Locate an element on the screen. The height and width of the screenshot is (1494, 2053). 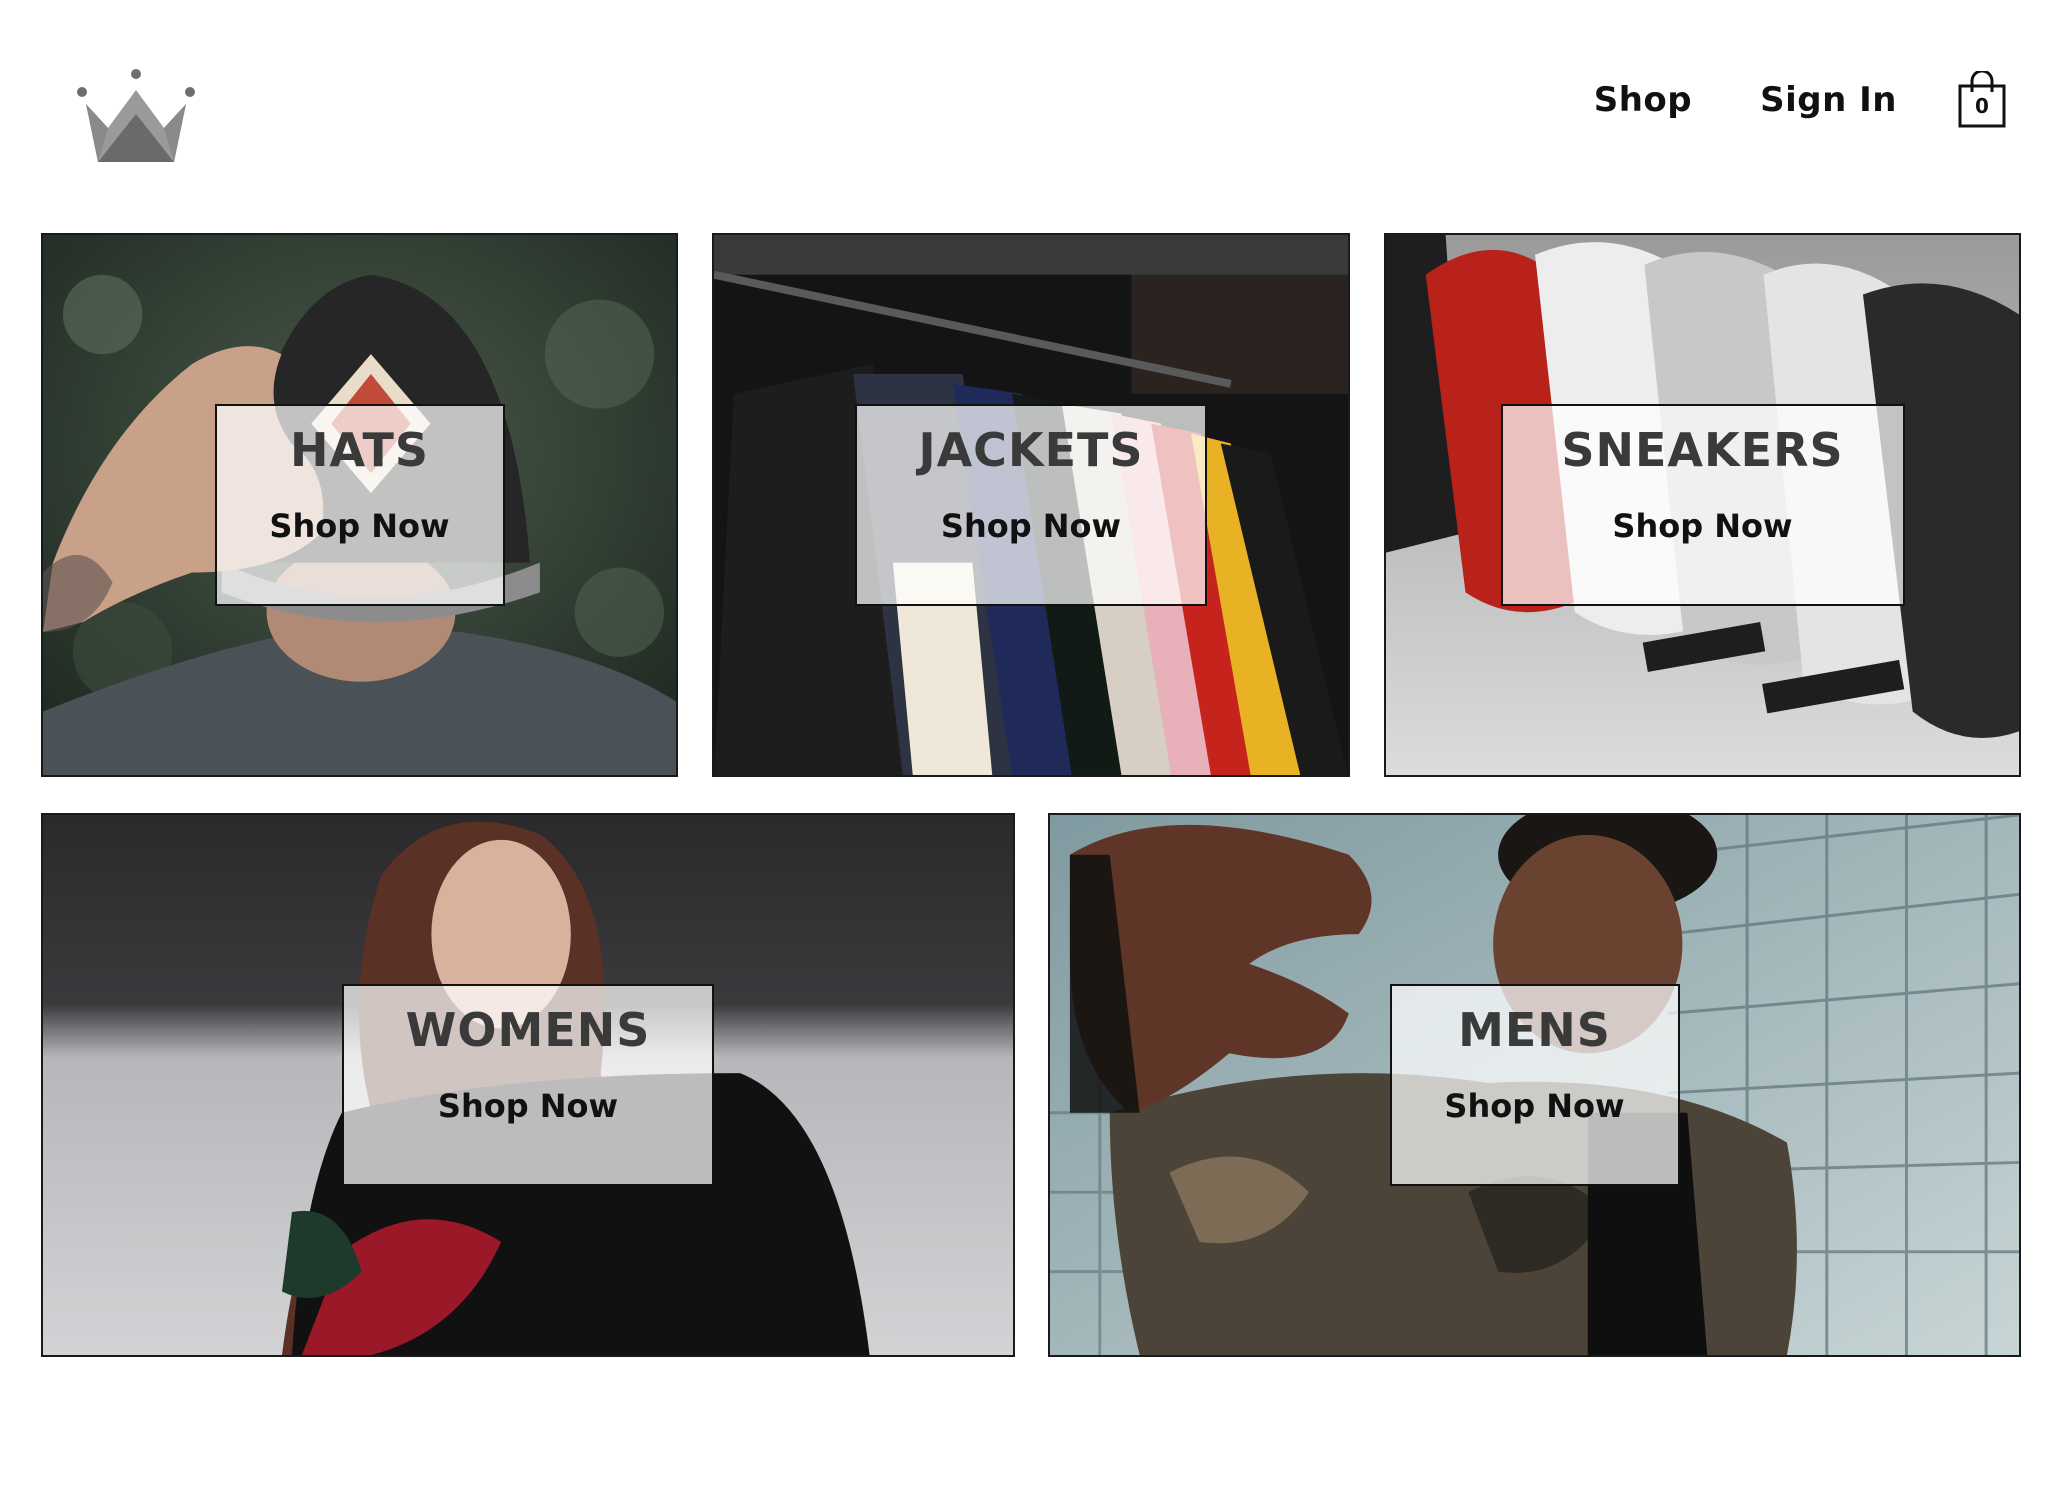
category-title: HATS is located at coordinates (359, 450).